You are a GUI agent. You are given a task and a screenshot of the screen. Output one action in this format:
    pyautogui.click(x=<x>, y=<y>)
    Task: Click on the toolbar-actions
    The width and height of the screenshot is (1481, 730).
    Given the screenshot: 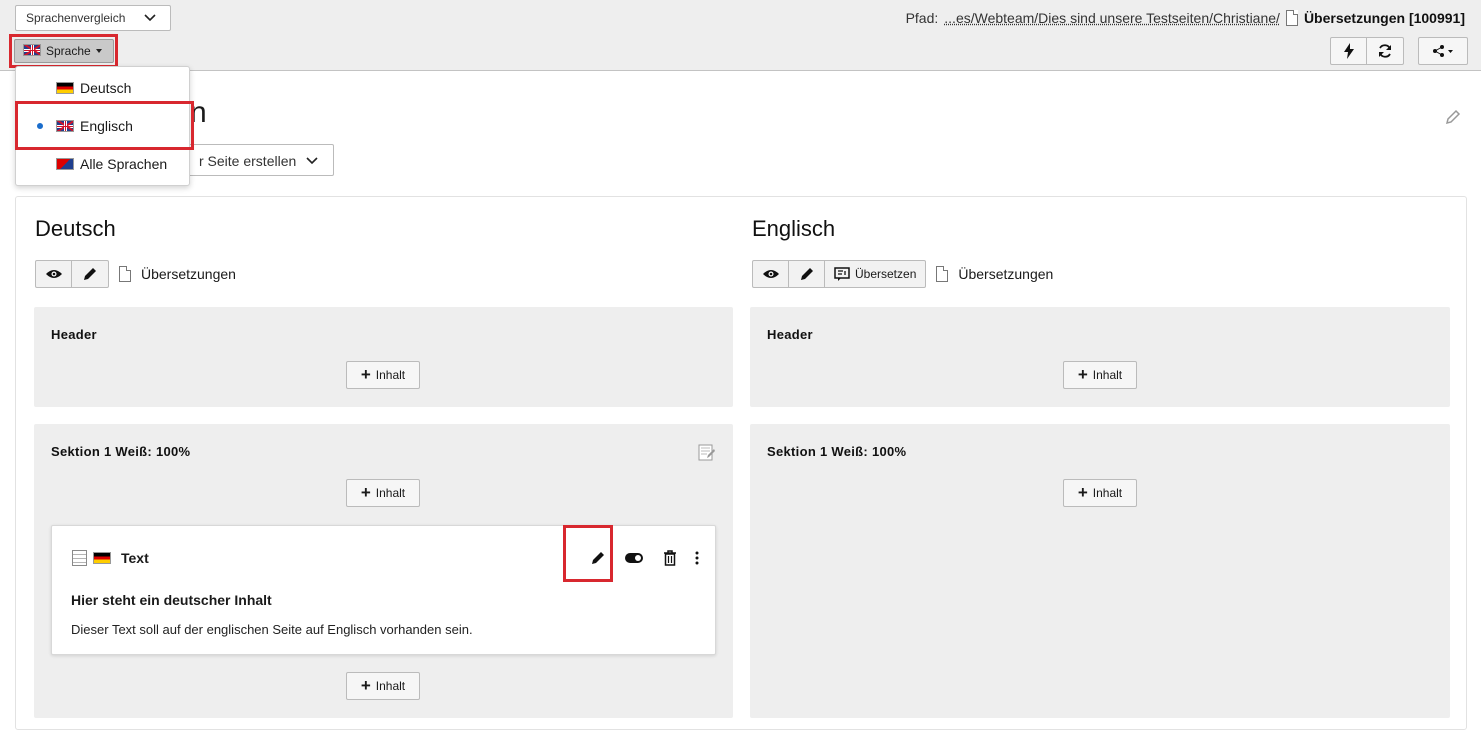 What is the action you would take?
    pyautogui.click(x=1367, y=51)
    